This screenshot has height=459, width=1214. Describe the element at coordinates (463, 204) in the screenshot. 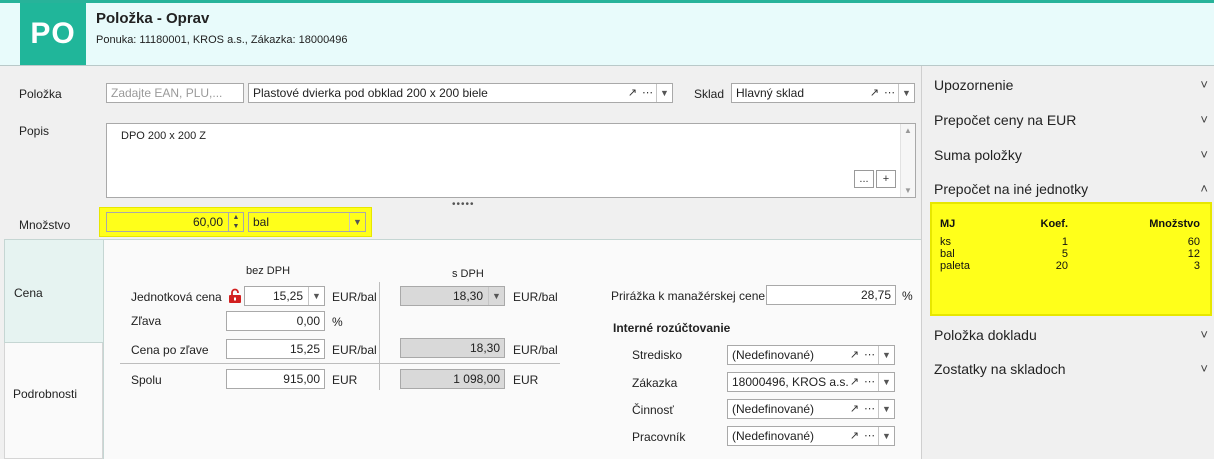

I see `resize-grip-icon: •••••` at that location.